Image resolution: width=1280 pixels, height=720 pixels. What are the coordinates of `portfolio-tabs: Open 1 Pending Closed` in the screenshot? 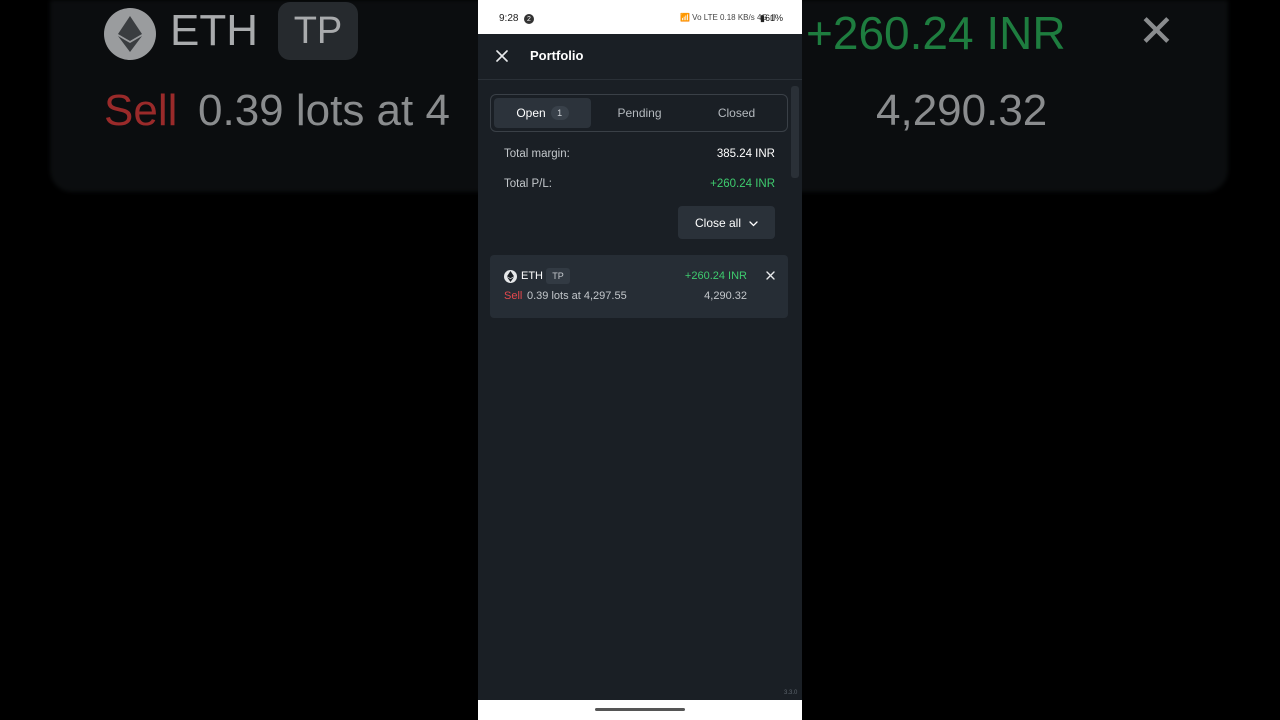 It's located at (639, 113).